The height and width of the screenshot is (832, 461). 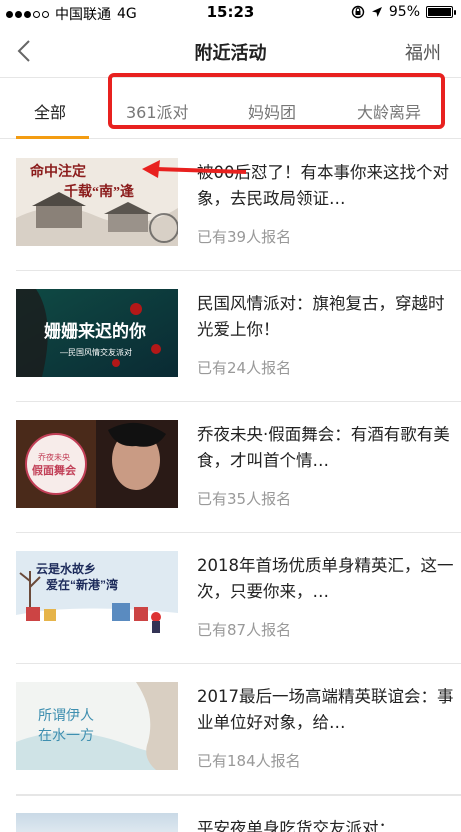 I want to click on tab-moms-group: 妈妈团, so click(x=272, y=111).